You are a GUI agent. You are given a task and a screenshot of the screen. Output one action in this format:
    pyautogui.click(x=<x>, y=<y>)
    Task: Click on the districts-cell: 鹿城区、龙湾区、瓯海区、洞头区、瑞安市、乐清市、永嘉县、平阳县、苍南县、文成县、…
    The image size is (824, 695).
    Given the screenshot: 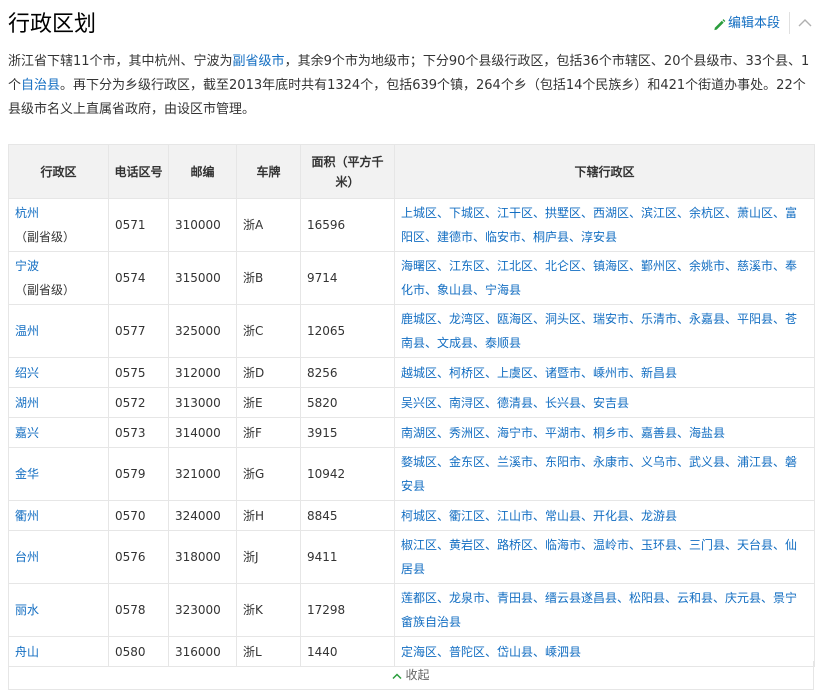 What is the action you would take?
    pyautogui.click(x=604, y=331)
    